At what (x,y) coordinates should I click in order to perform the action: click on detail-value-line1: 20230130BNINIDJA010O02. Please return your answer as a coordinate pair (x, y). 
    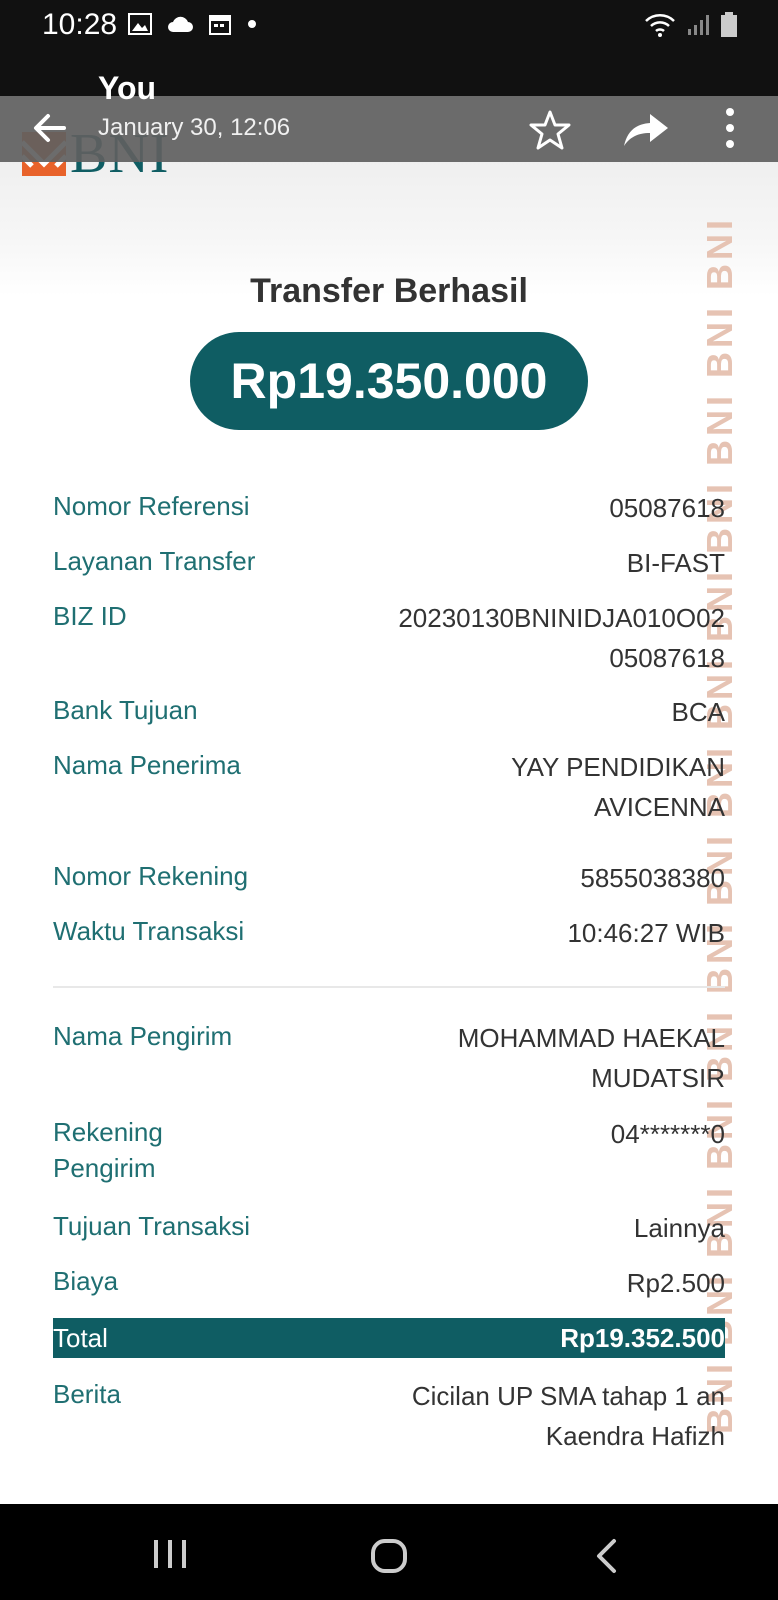
    Looking at the image, I should click on (561, 618).